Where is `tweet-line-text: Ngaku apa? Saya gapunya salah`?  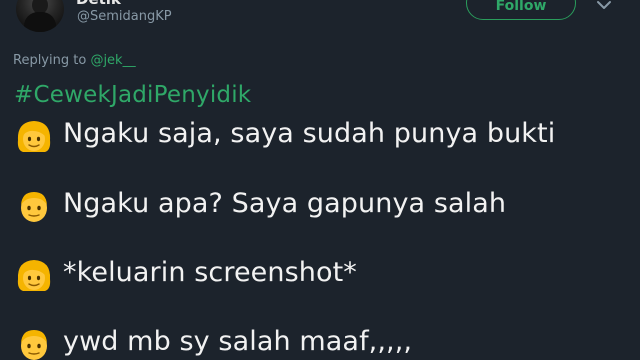
tweet-line-text: Ngaku apa? Saya gapunya salah is located at coordinates (285, 203).